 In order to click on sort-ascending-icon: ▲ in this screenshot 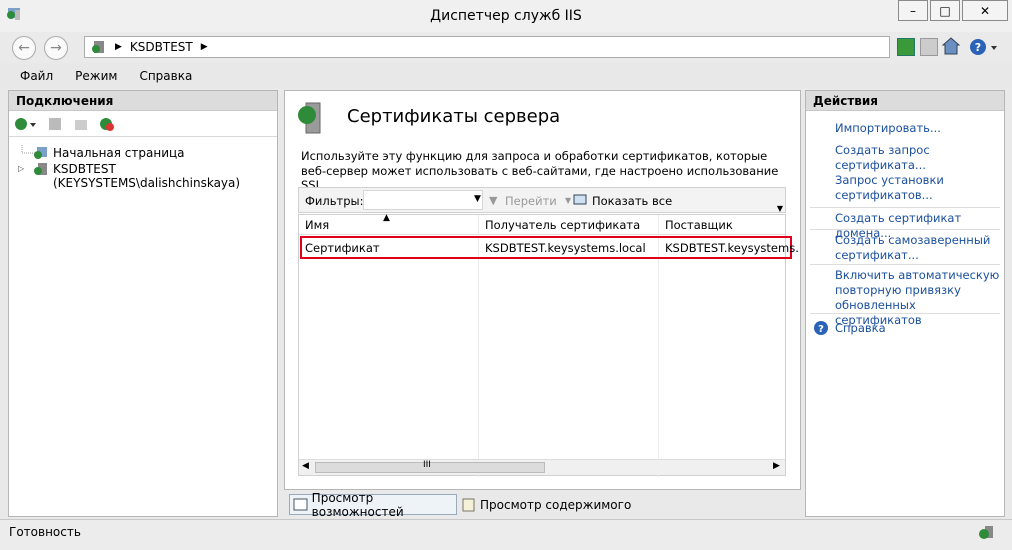, I will do `click(386, 218)`.